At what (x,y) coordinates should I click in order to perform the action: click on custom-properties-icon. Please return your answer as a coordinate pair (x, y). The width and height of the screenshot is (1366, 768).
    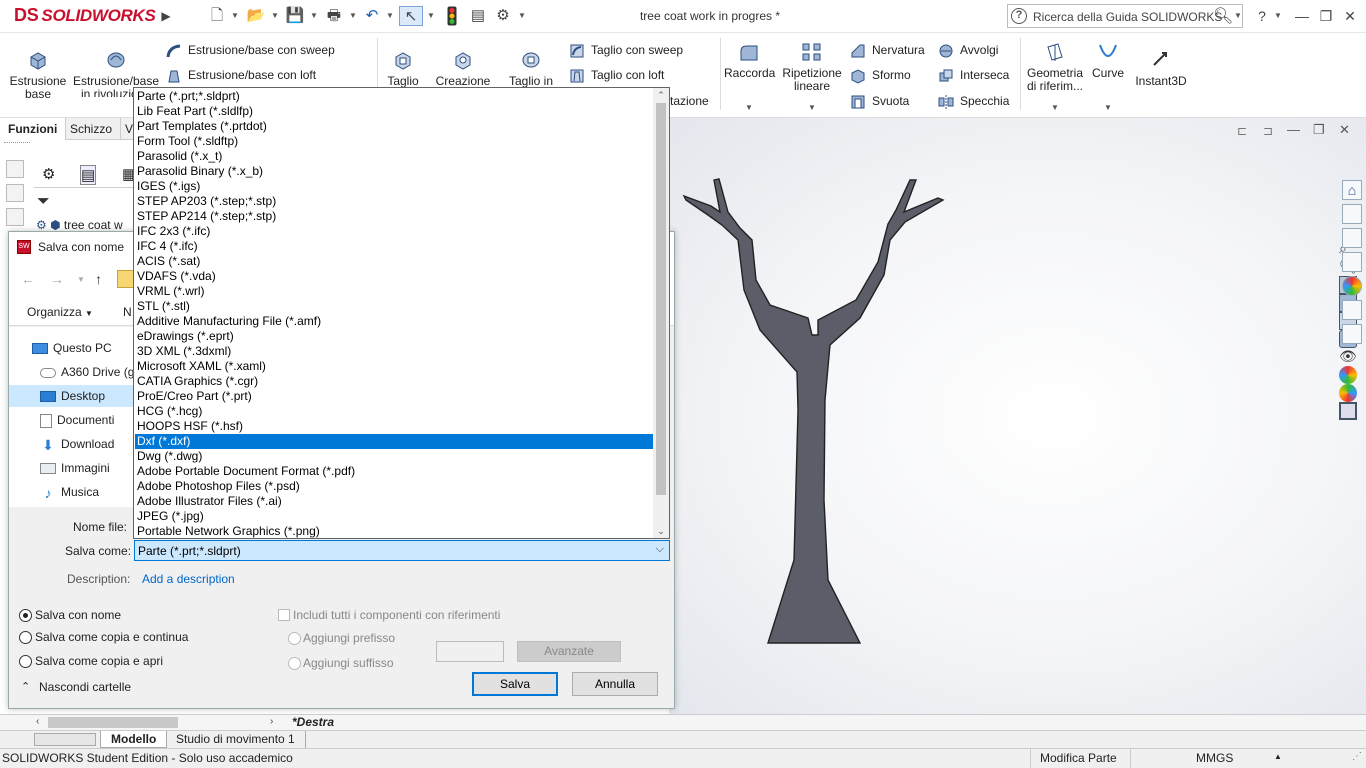
    Looking at the image, I should click on (1352, 310).